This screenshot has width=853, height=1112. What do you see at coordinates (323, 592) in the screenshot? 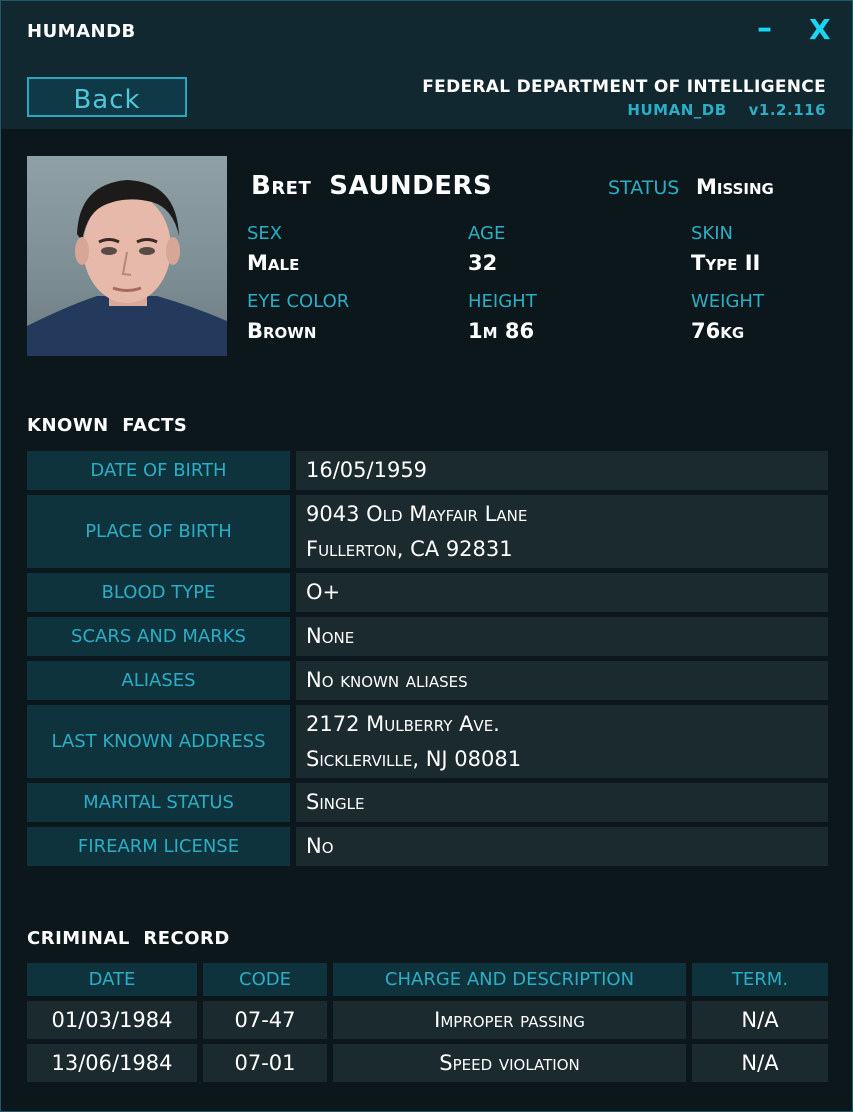
I see `fact-line: O+` at bounding box center [323, 592].